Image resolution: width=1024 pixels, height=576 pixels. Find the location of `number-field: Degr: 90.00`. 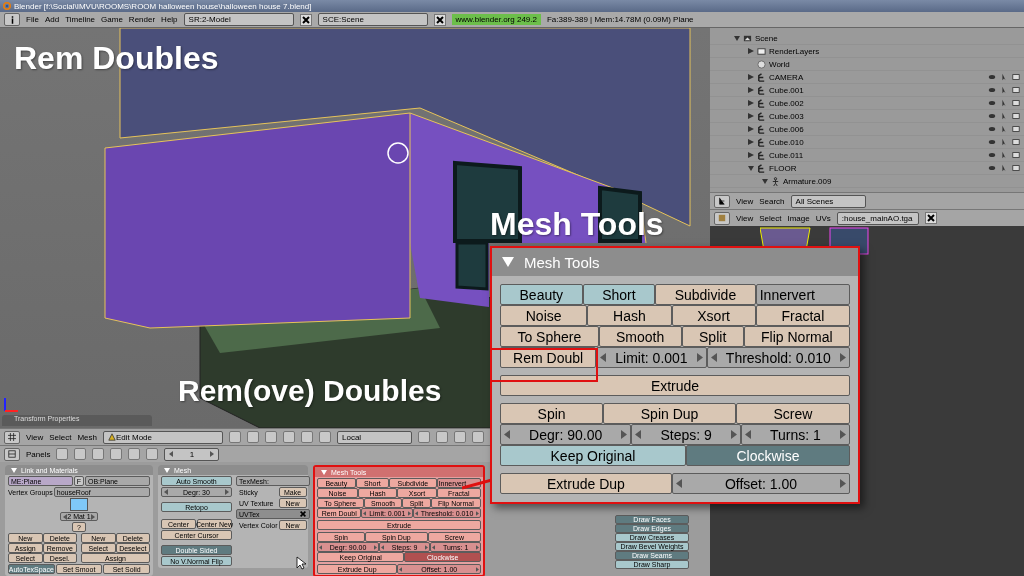

number-field: Degr: 90.00 is located at coordinates (566, 434).